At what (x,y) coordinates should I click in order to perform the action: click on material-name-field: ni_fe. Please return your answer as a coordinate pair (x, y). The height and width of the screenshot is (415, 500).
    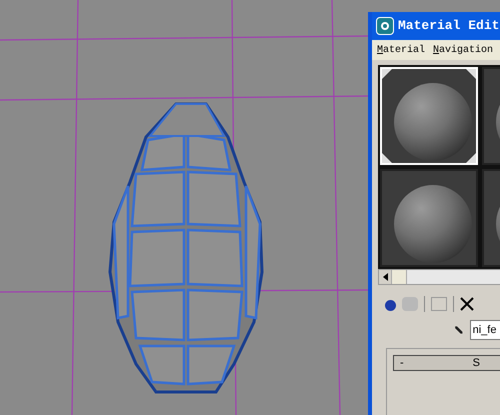
    Looking at the image, I should click on (485, 330).